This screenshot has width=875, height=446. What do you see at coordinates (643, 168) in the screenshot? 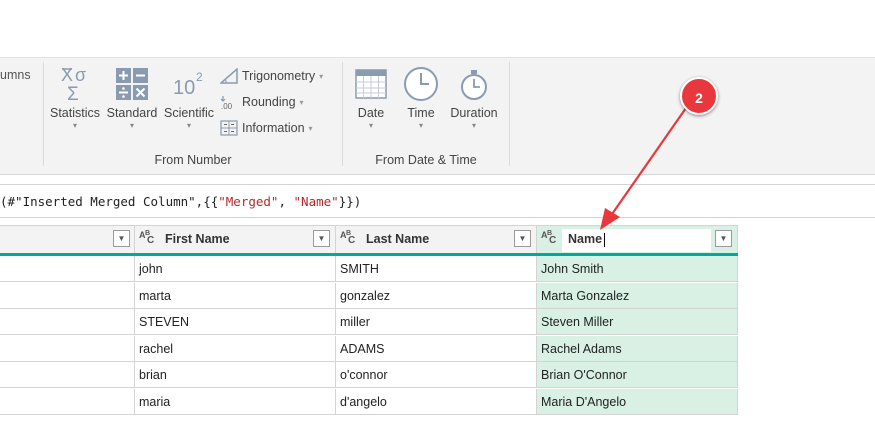
I see `annotation-arrow` at bounding box center [643, 168].